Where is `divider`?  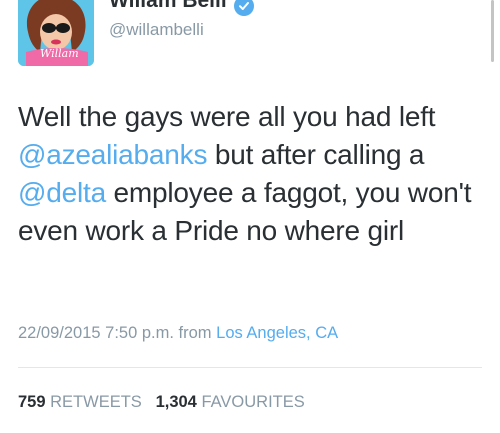
divider is located at coordinates (250, 367).